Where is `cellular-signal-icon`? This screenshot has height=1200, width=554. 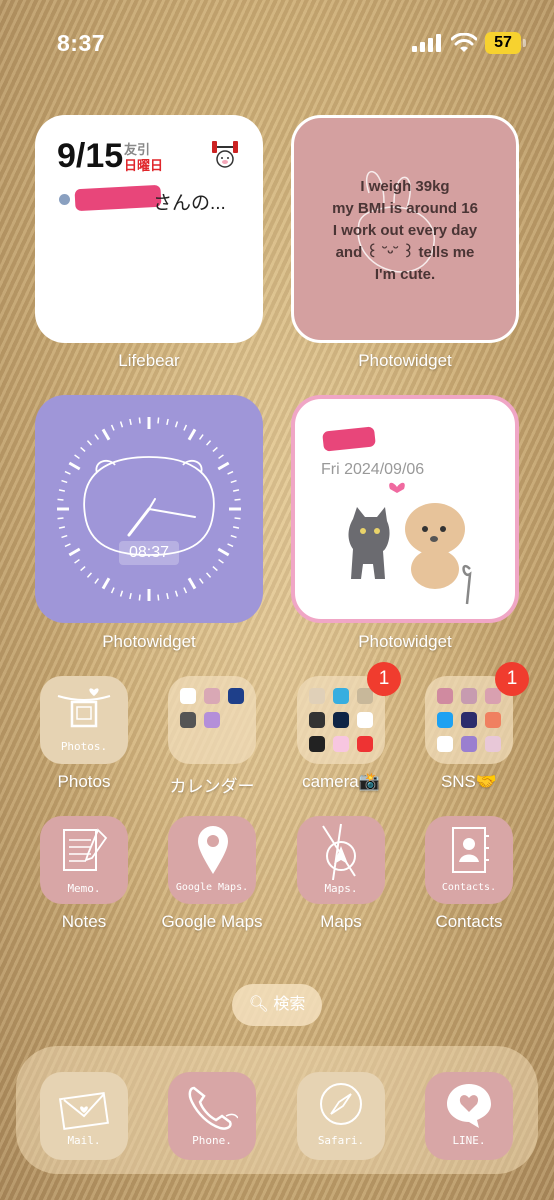
cellular-signal-icon is located at coordinates (427, 43).